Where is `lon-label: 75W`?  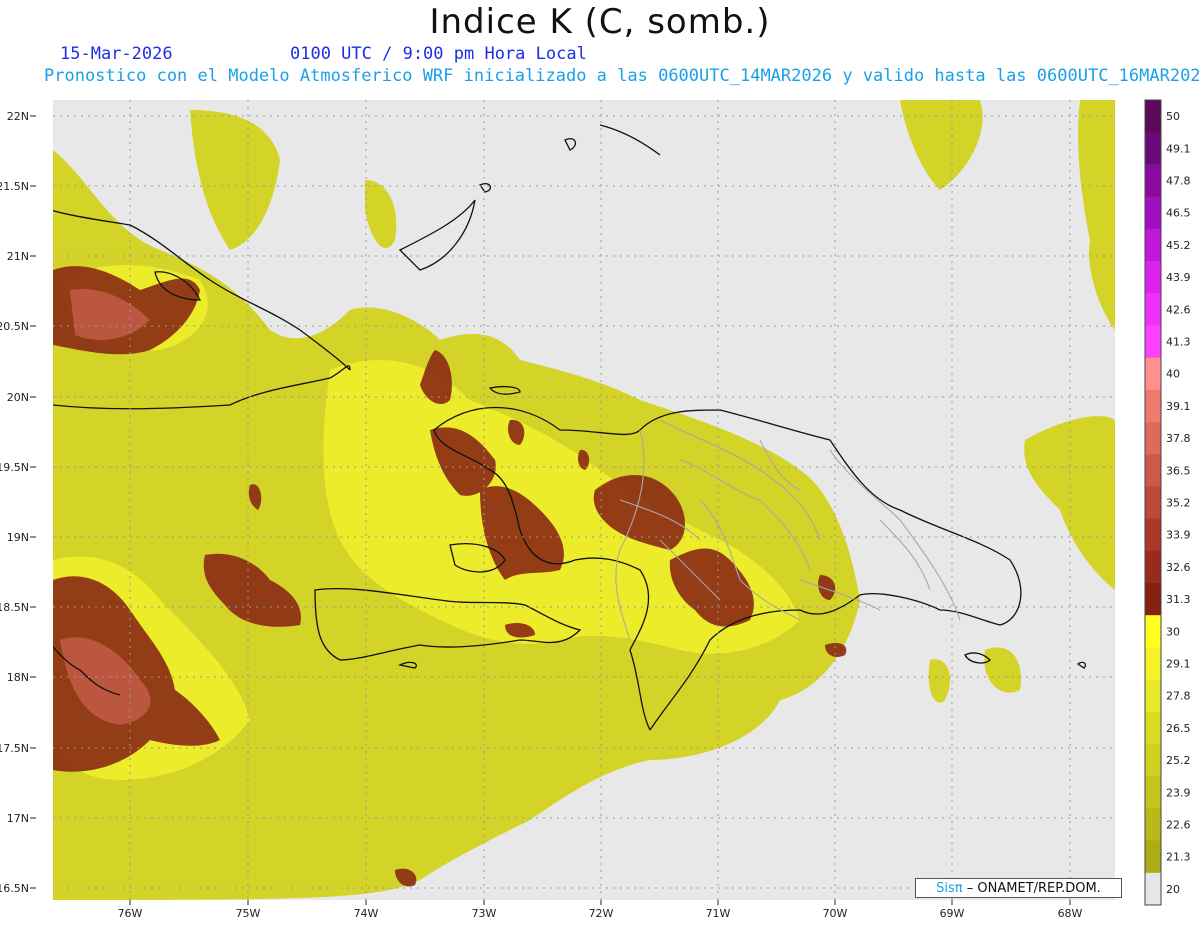 lon-label: 75W is located at coordinates (248, 913).